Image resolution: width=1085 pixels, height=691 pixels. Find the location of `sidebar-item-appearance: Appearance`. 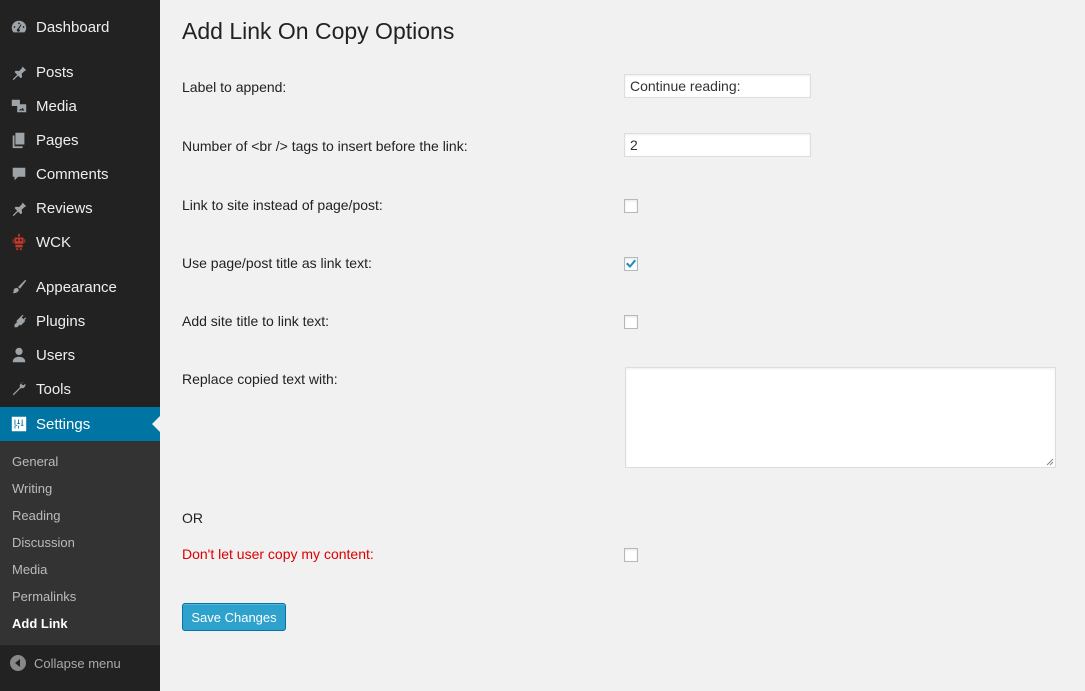

sidebar-item-appearance: Appearance is located at coordinates (80, 287).